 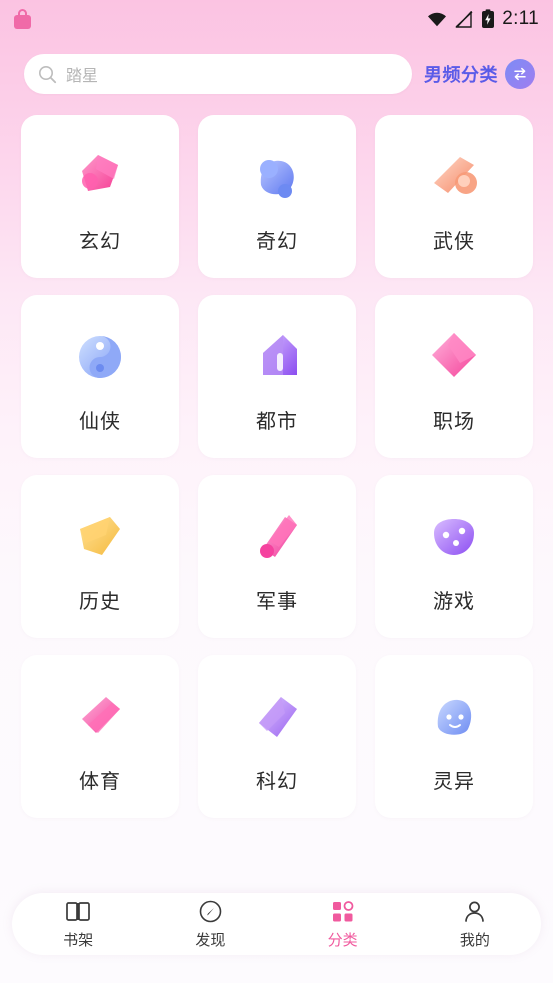 I want to click on 职场-icon, so click(x=454, y=355).